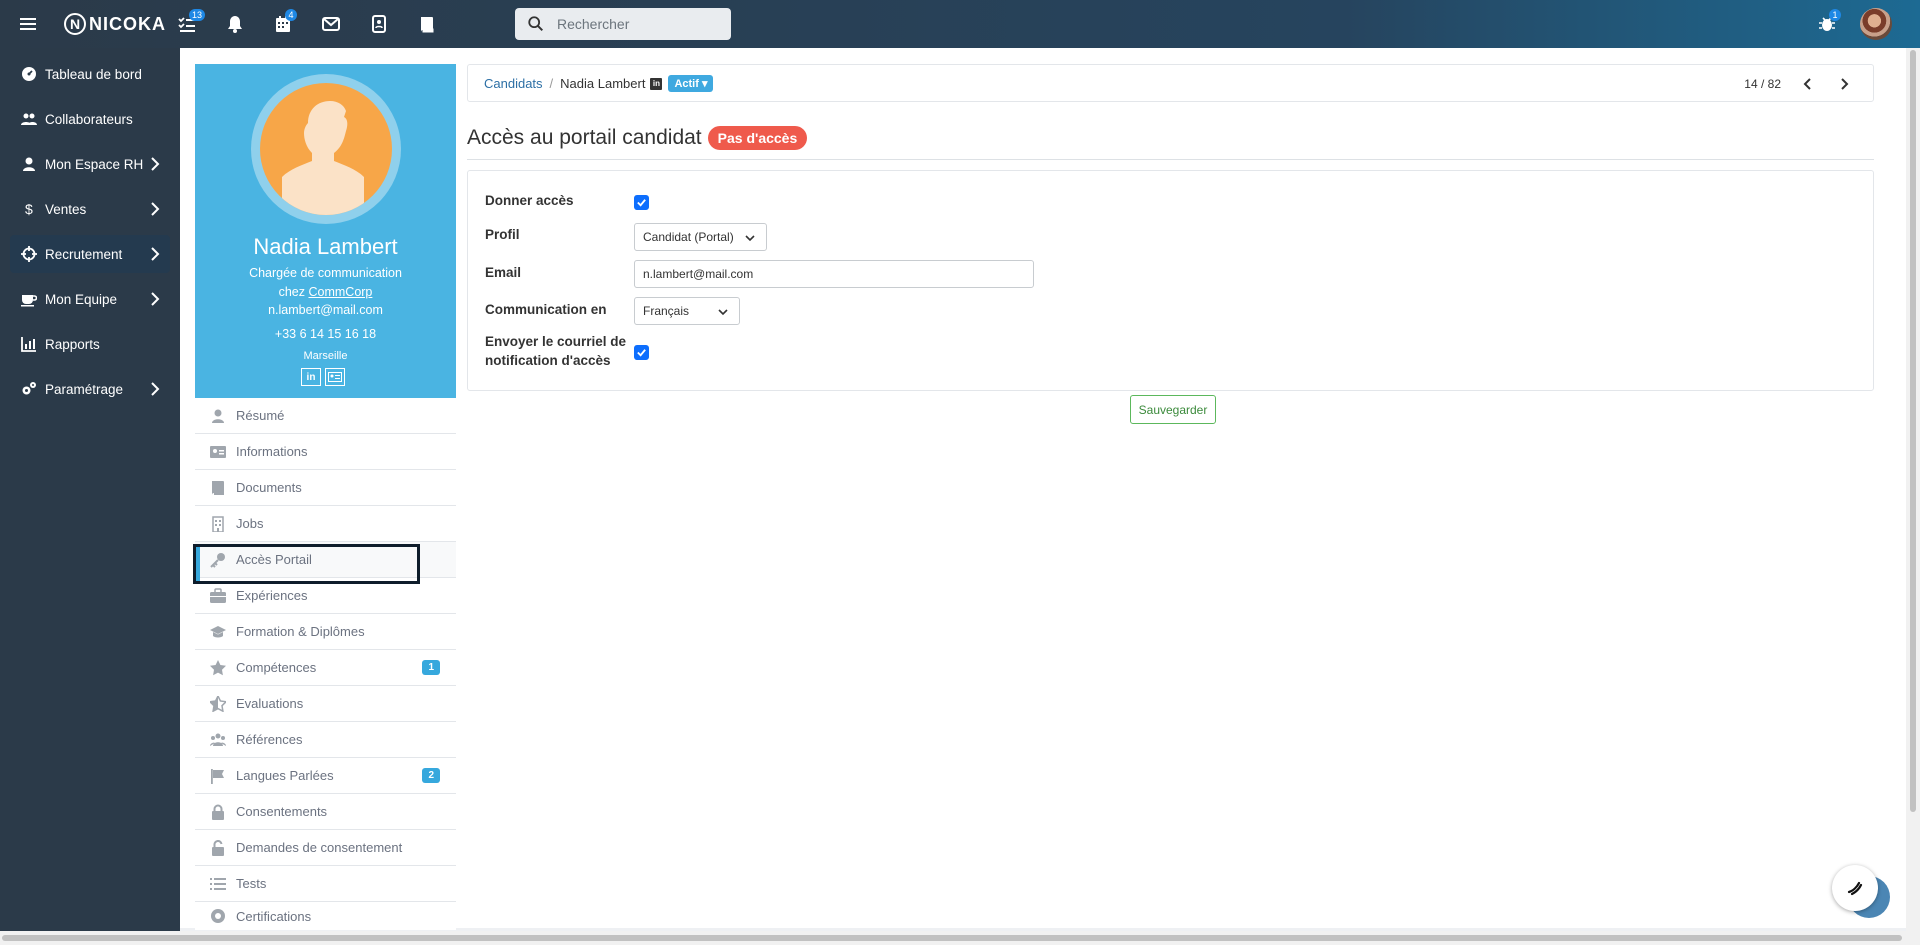 This screenshot has width=1920, height=945. What do you see at coordinates (331, 24) in the screenshot?
I see `envelope-icon` at bounding box center [331, 24].